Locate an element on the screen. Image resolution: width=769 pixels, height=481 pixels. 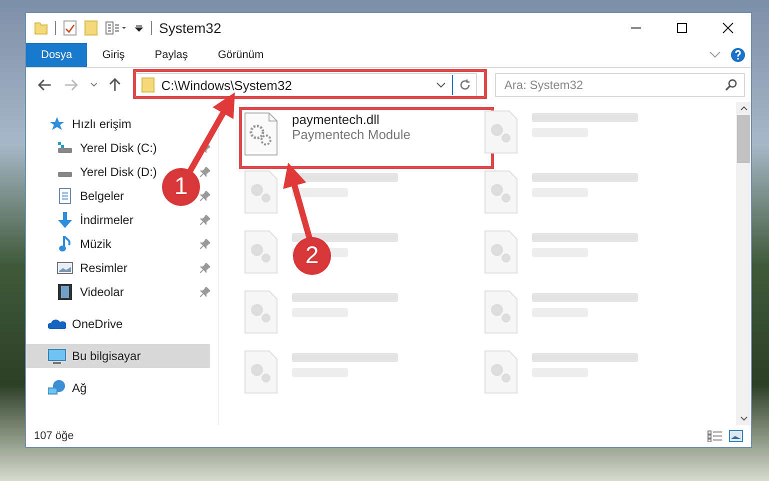
scroll-thumb is located at coordinates (743, 139).